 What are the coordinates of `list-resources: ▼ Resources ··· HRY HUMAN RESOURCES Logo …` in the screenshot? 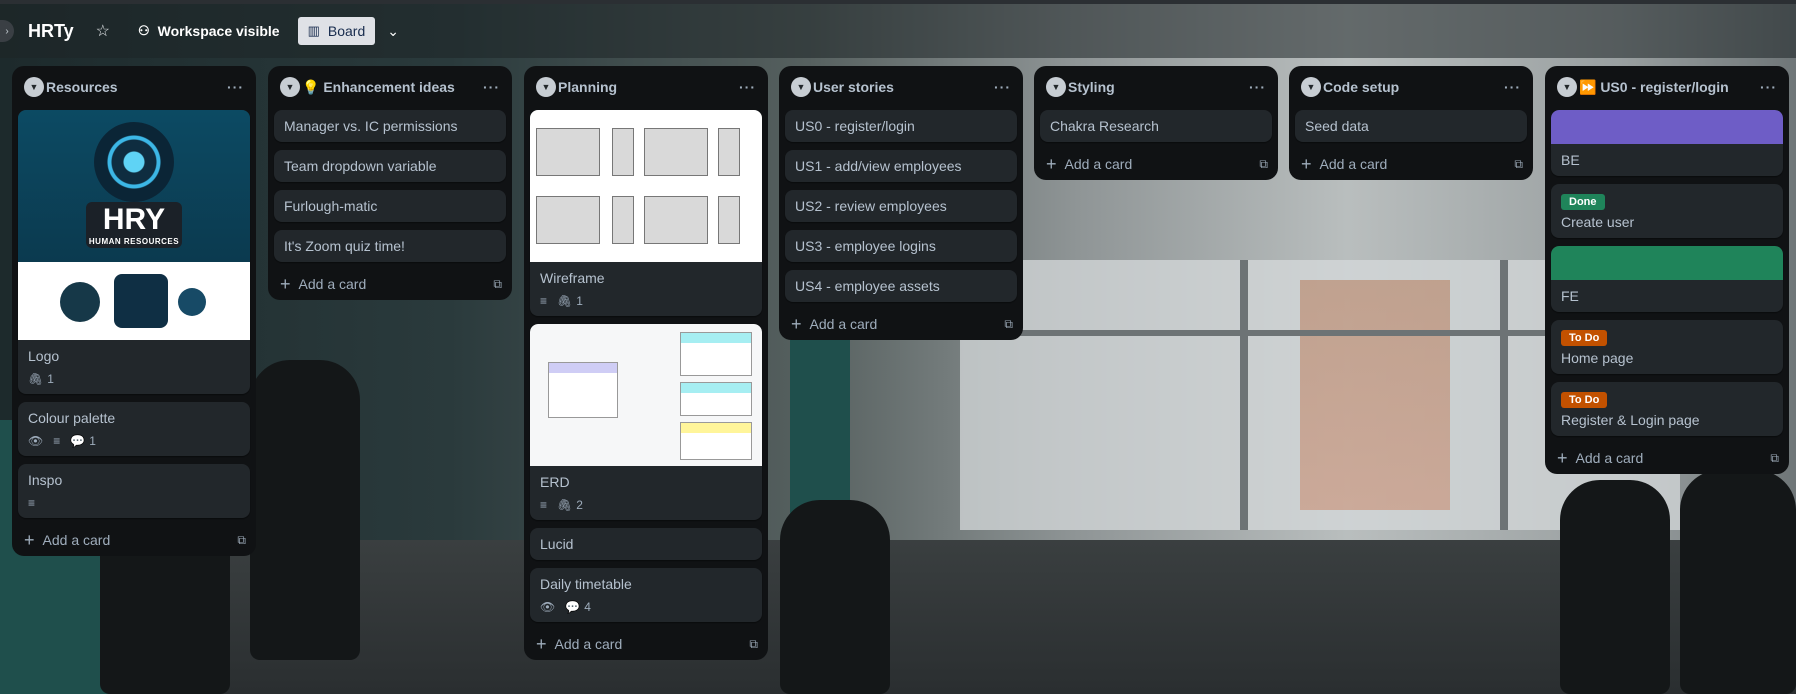 It's located at (134, 311).